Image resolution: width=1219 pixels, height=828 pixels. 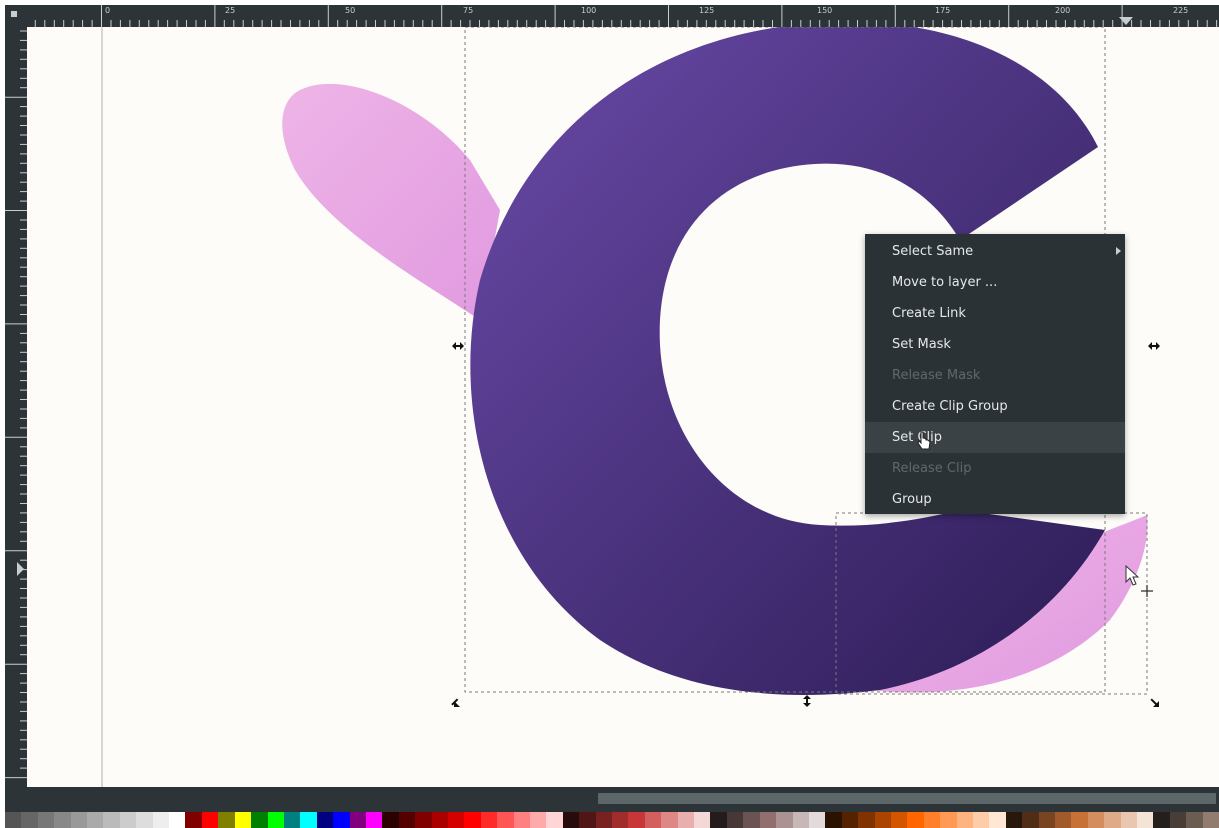 I want to click on pink-leaf-shape, so click(x=391, y=201).